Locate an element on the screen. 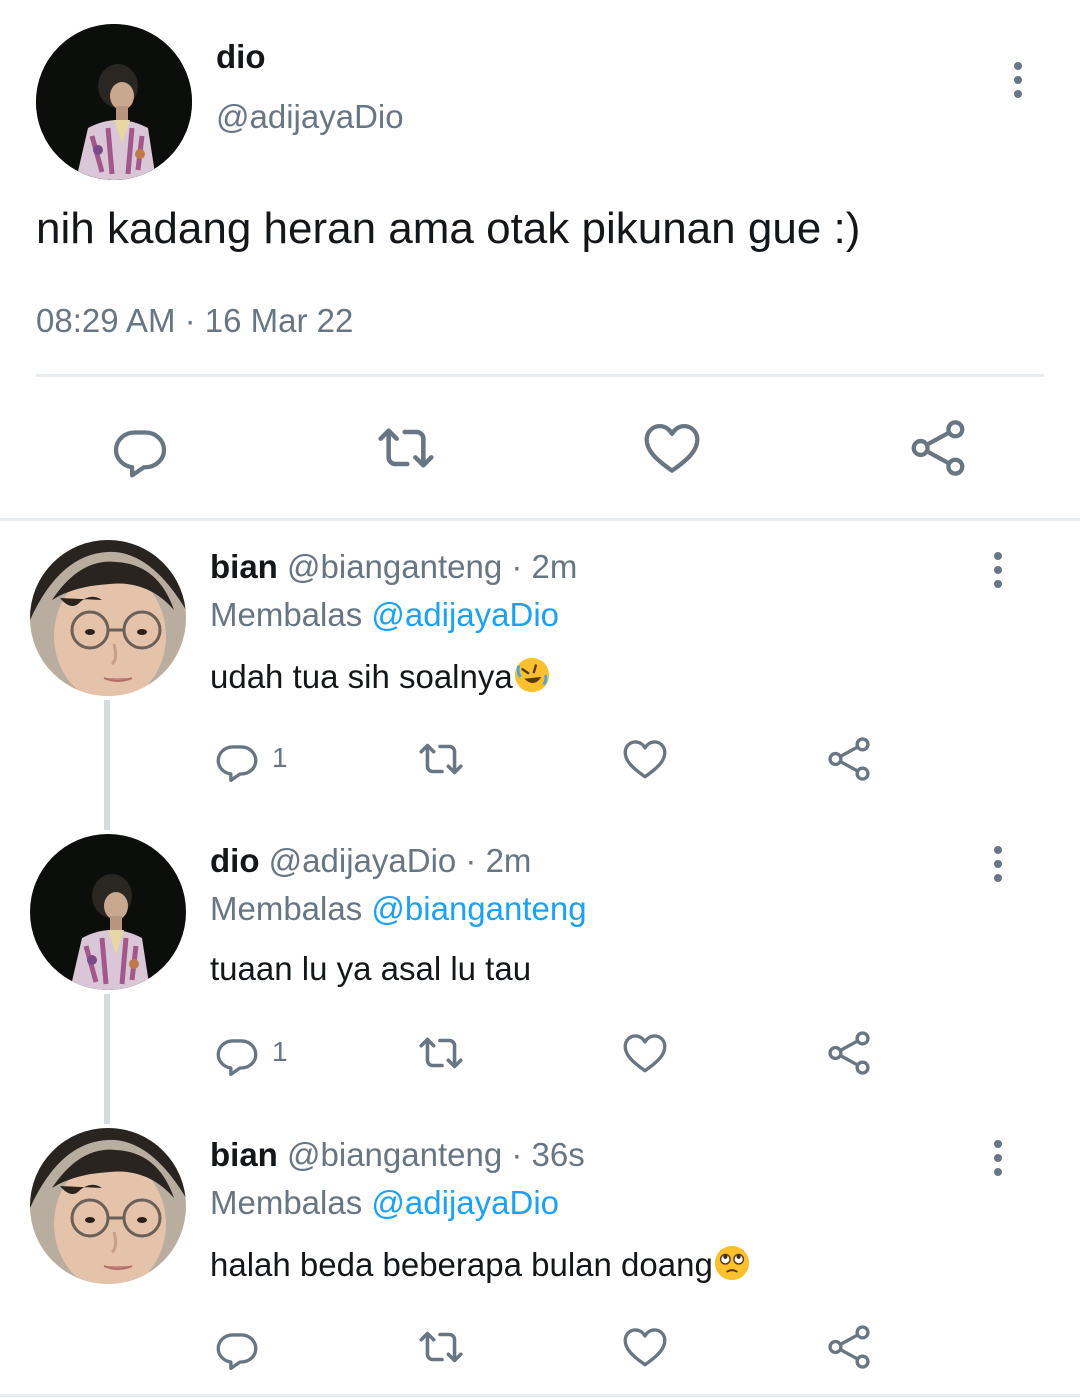 The height and width of the screenshot is (1398, 1080). main-author-handle: @adijayaDio is located at coordinates (310, 117).